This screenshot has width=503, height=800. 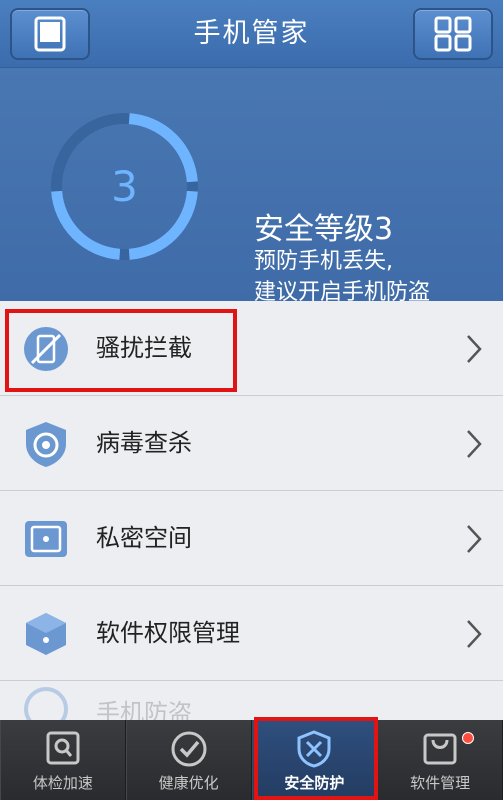 I want to click on safe-icon, so click(x=46, y=539).